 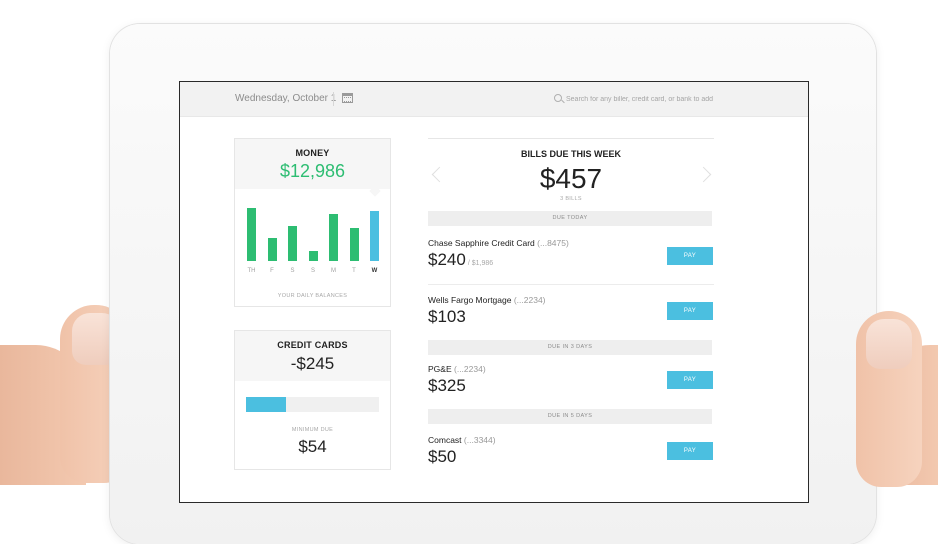 What do you see at coordinates (440, 369) in the screenshot?
I see `bill-payee: PG&E` at bounding box center [440, 369].